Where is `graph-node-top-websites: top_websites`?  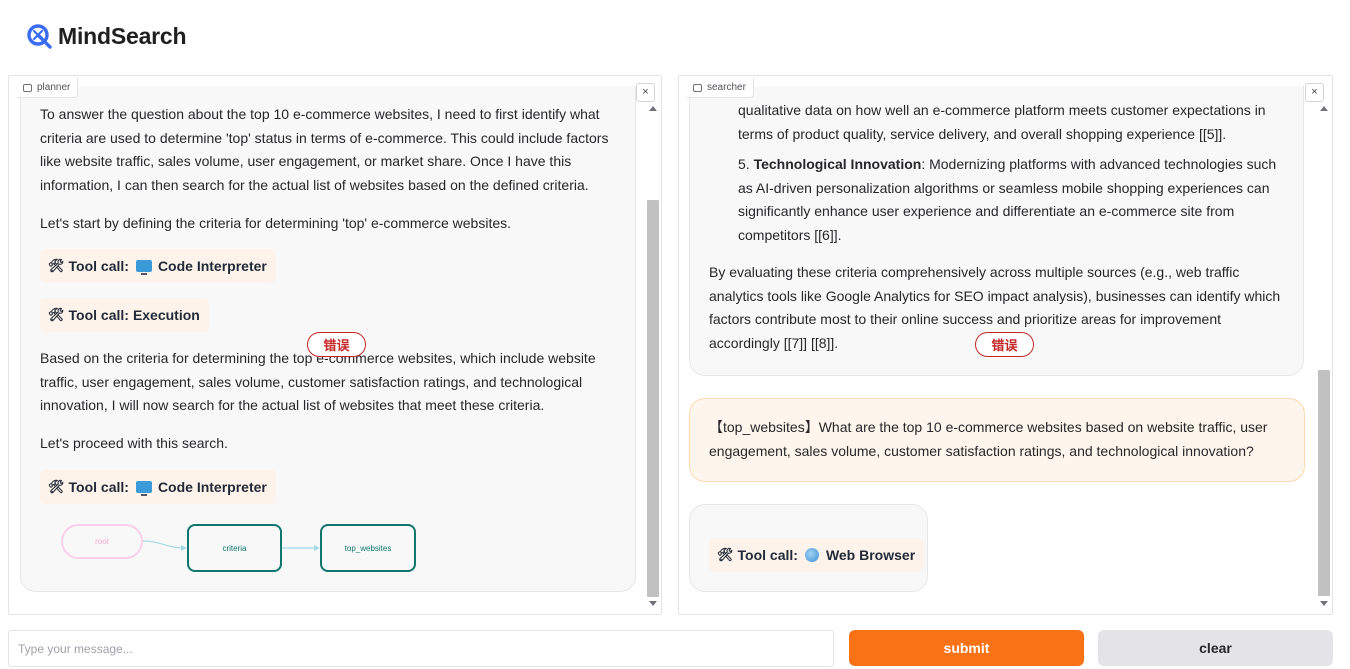
graph-node-top-websites: top_websites is located at coordinates (368, 548).